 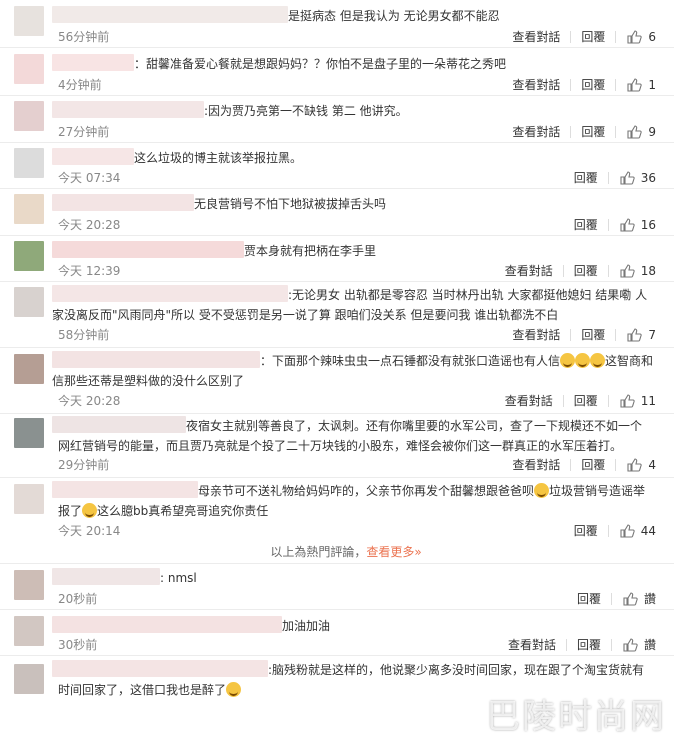 What do you see at coordinates (78, 599) in the screenshot?
I see `comment-time: 20秒前` at bounding box center [78, 599].